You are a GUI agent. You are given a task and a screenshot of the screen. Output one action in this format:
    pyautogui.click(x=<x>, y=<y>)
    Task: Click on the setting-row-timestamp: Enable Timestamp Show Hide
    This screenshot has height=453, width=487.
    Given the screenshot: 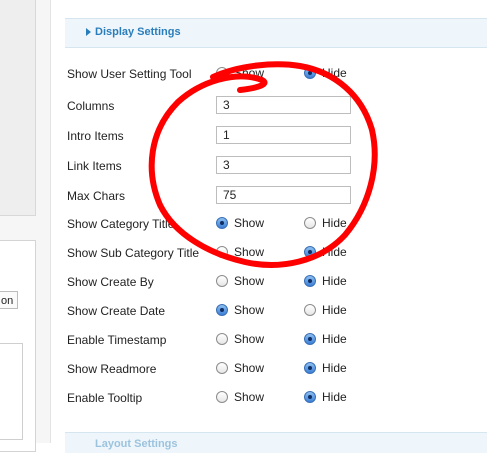 What is the action you would take?
    pyautogui.click(x=207, y=339)
    